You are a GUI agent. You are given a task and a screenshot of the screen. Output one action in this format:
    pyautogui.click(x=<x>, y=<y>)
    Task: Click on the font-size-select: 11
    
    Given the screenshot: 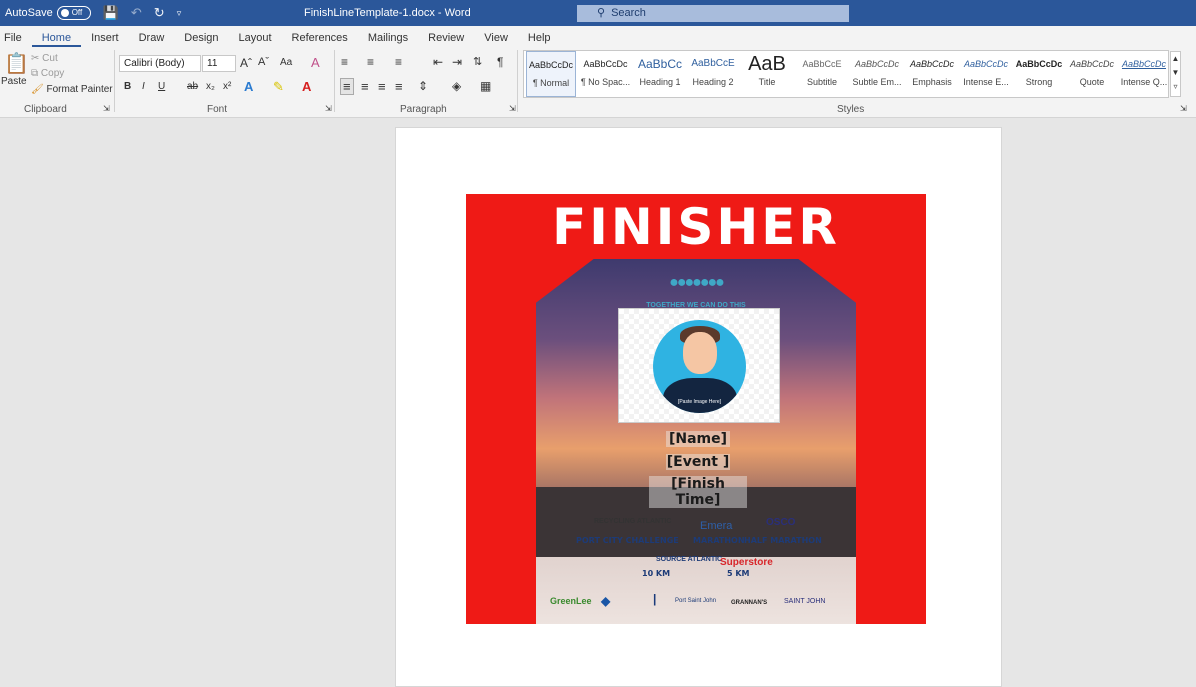 What is the action you would take?
    pyautogui.click(x=219, y=63)
    